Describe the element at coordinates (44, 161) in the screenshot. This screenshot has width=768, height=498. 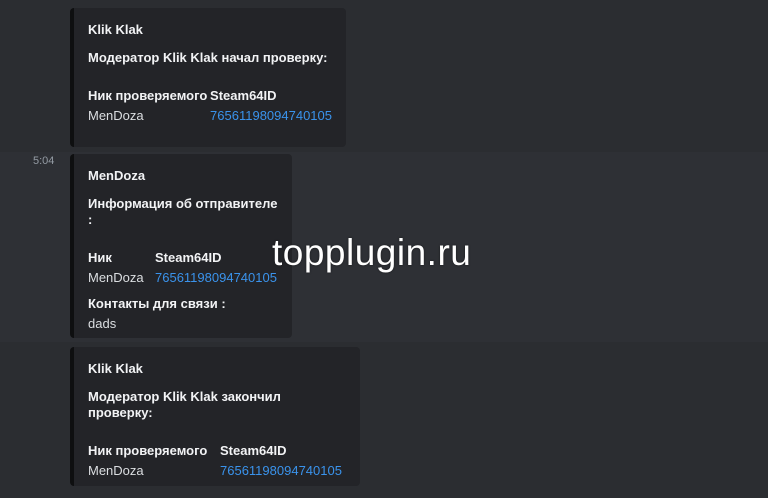
I see `message-timestamp: 5:04` at that location.